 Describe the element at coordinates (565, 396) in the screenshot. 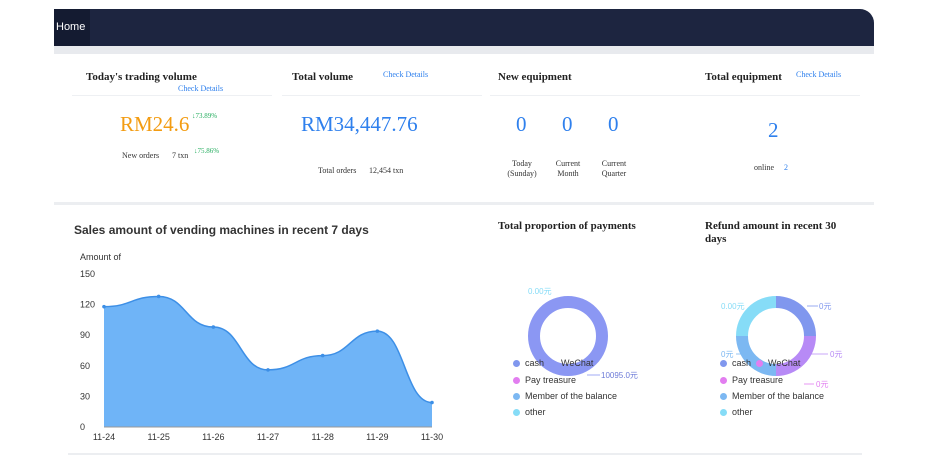

I see `payments-legend-member-balance: Member of the balance` at that location.